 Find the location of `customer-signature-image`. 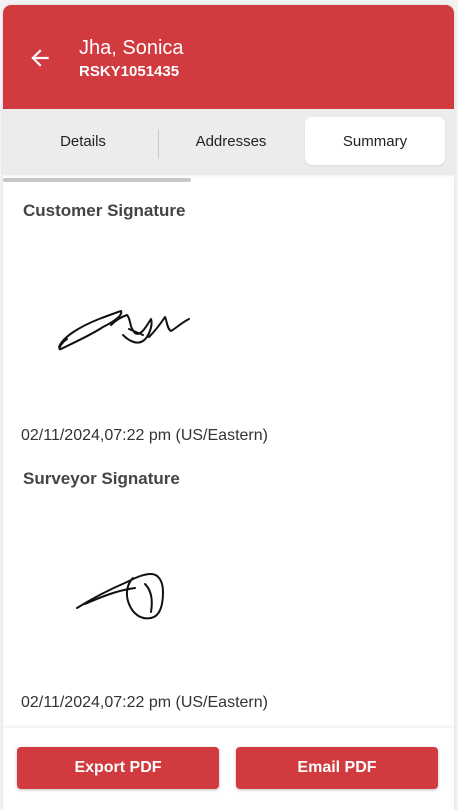

customer-signature-image is located at coordinates (124, 330).